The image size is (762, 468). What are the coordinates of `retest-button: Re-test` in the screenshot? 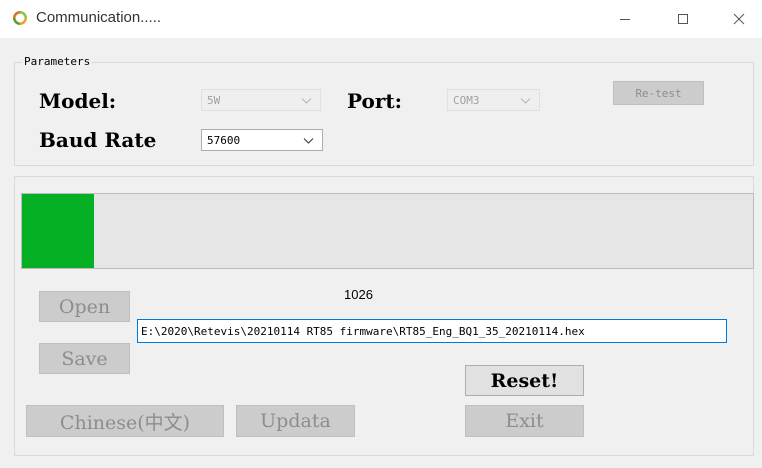 It's located at (658, 93).